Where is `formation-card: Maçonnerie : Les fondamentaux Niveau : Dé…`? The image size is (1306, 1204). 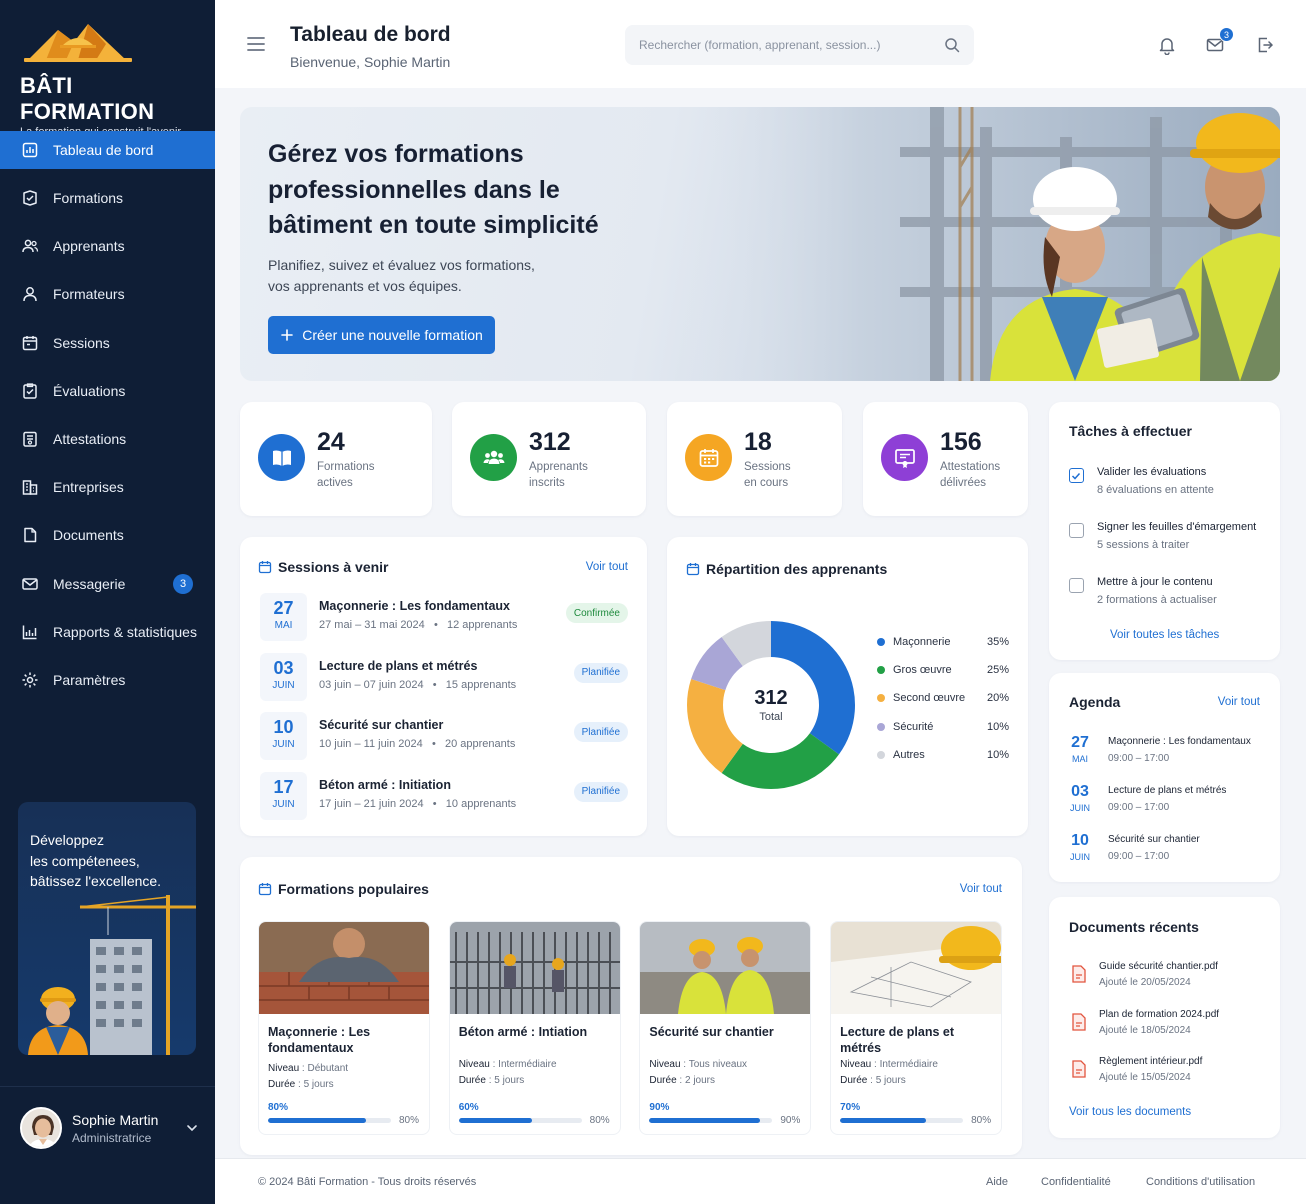
formation-card: Maçonnerie : Les fondamentaux Niveau : Dé… is located at coordinates (344, 1028).